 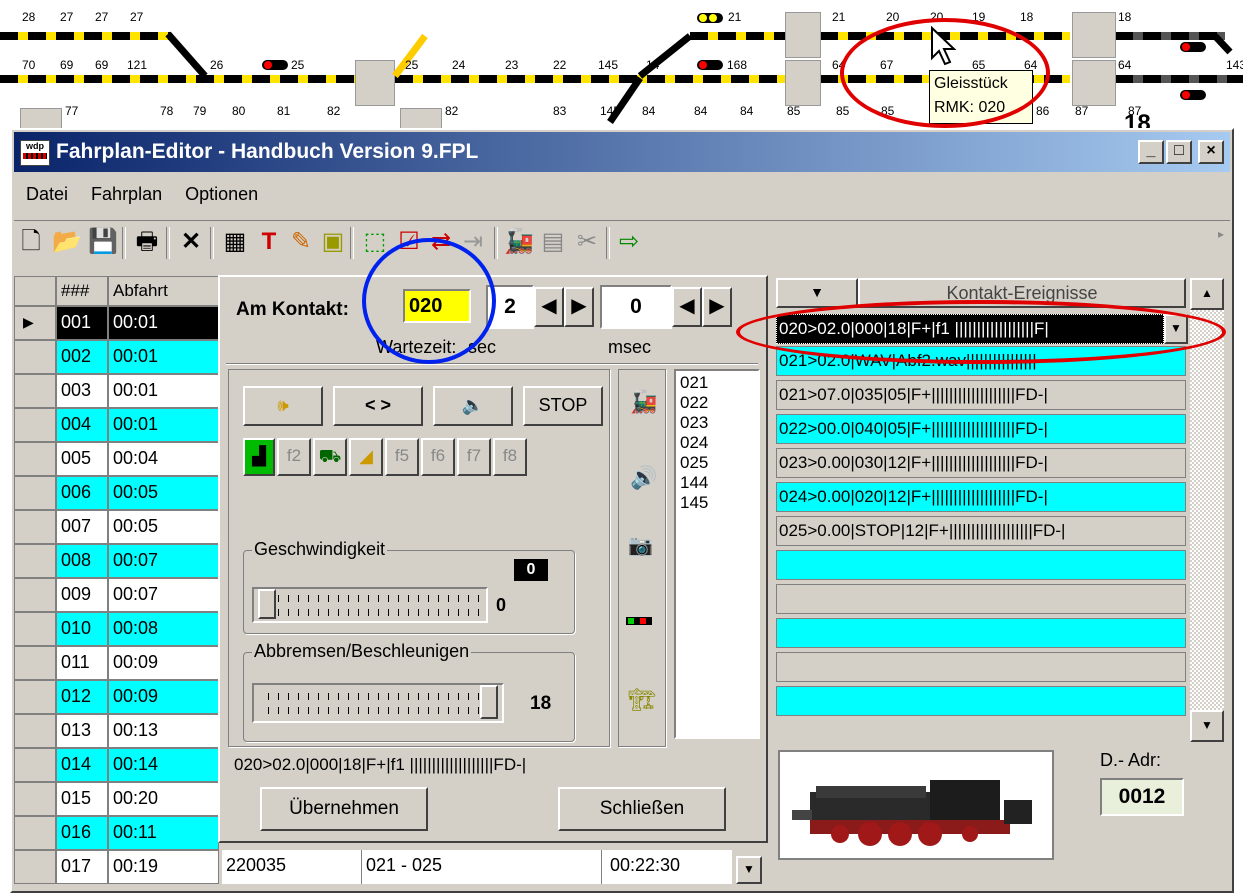 I want to click on grid-cell-abfahrt: 00:11, so click(x=163, y=833).